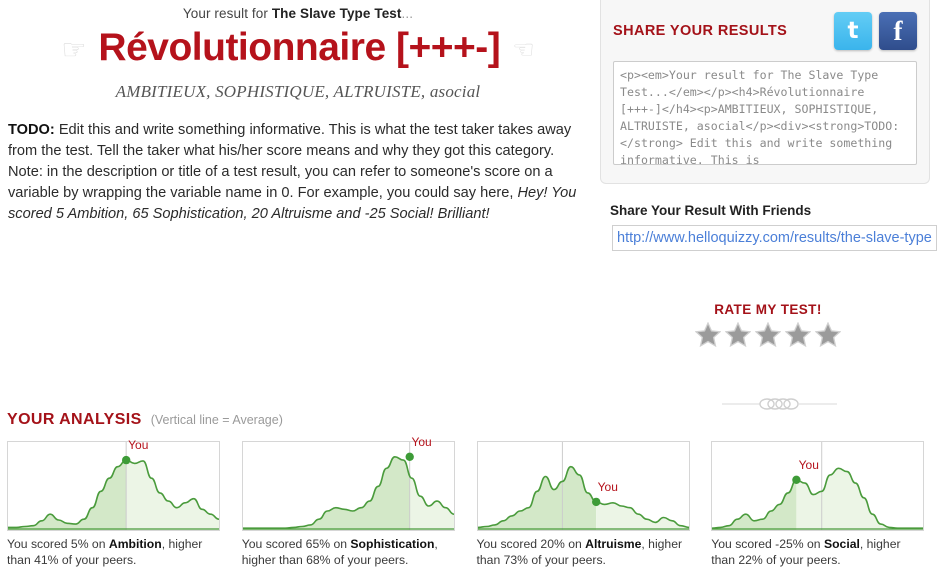  What do you see at coordinates (318, 559) in the screenshot?
I see `caption-percentile: 68%` at bounding box center [318, 559].